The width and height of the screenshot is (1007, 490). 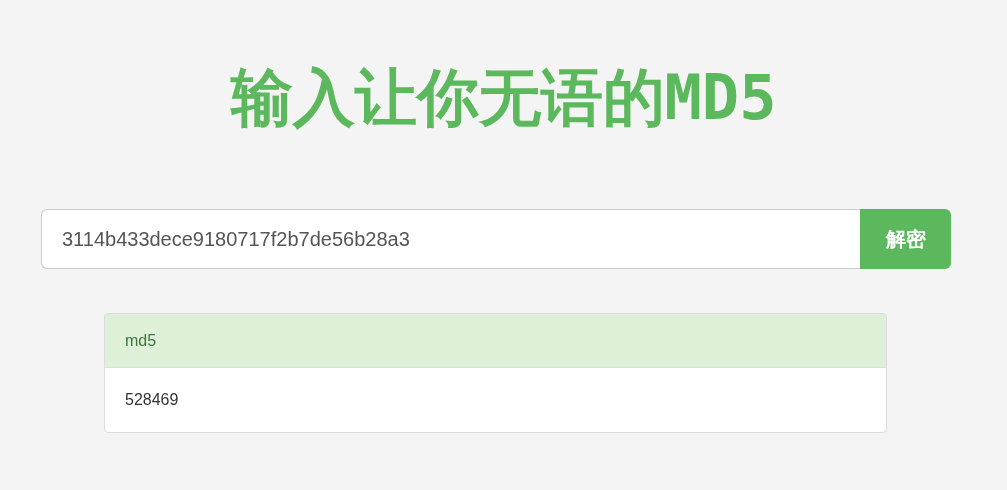 I want to click on result-value: 528469, so click(x=152, y=400).